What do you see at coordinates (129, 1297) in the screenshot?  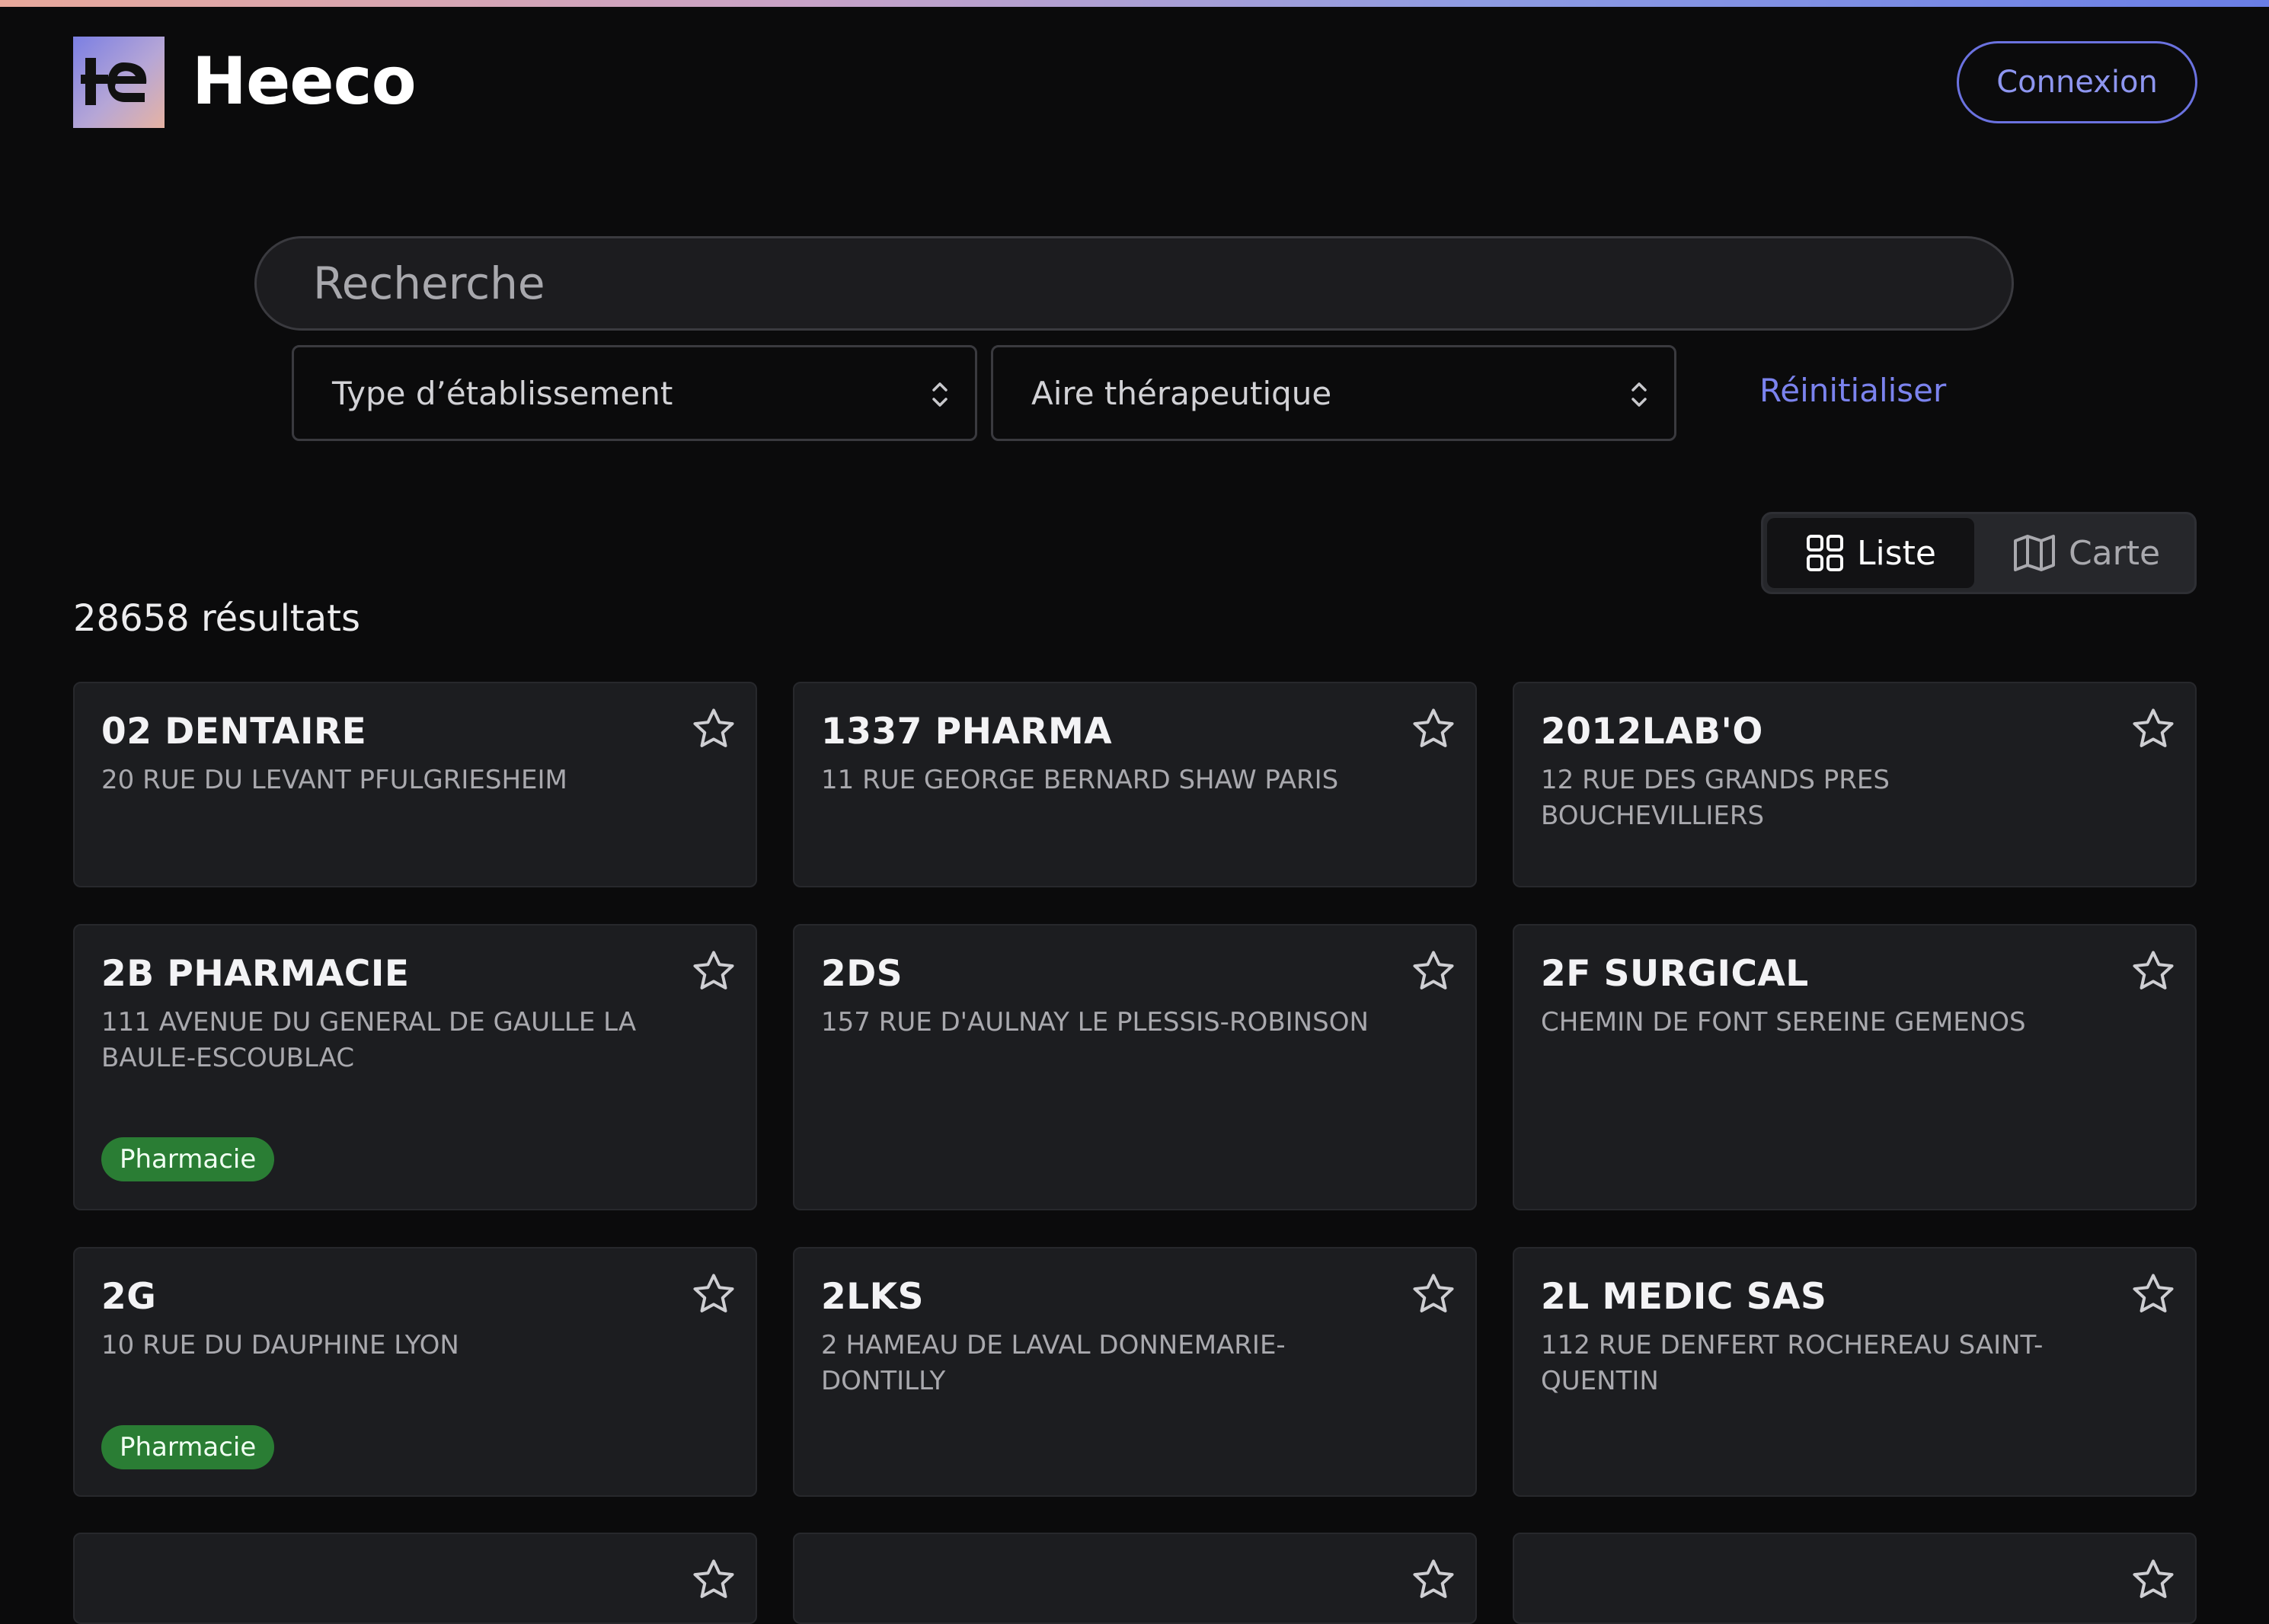 I see `card-name: 2G` at bounding box center [129, 1297].